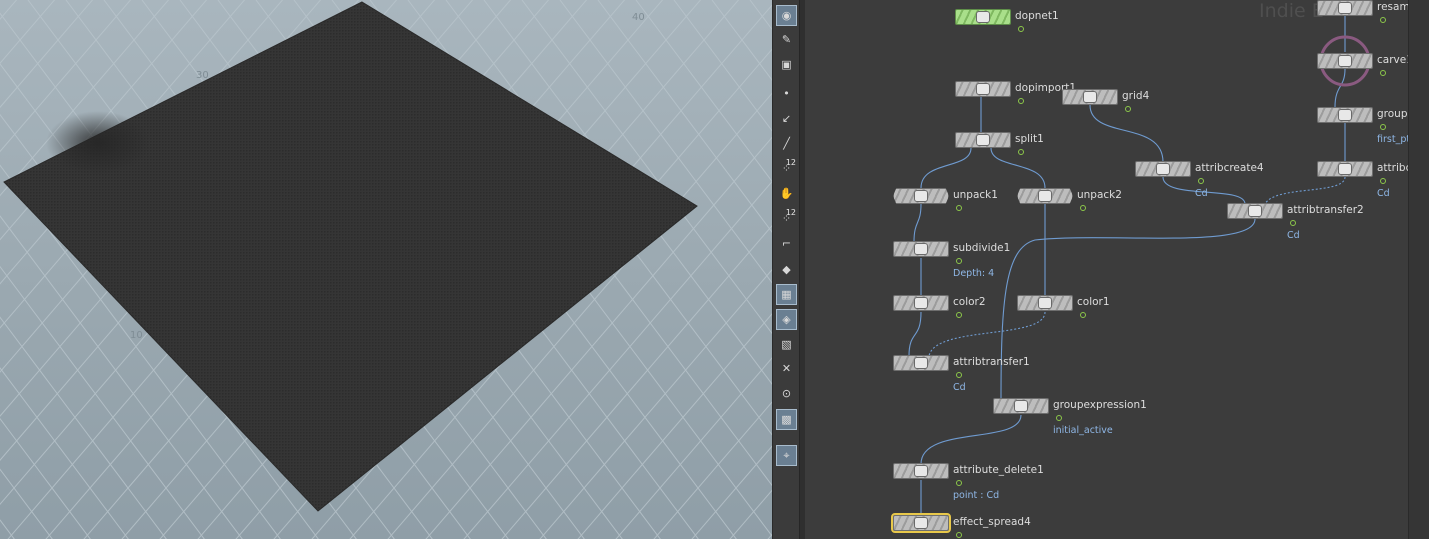  I want to click on camera-view-button: ◉, so click(786, 15).